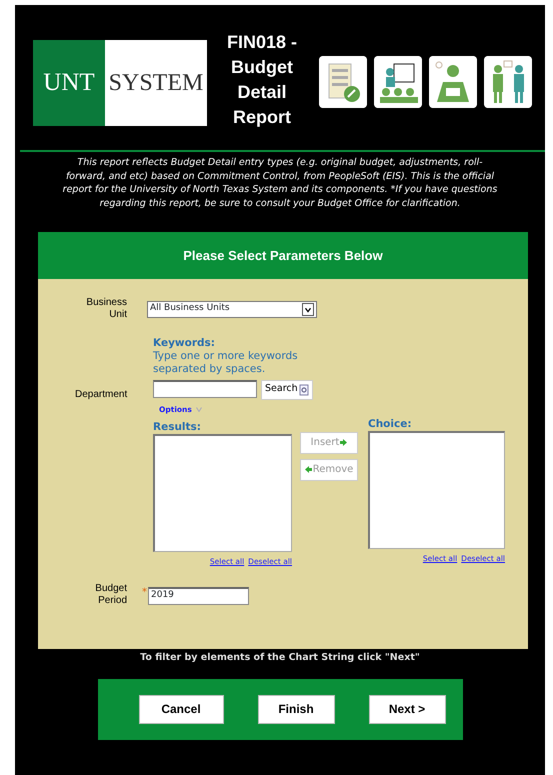  Describe the element at coordinates (100, 395) in the screenshot. I see `field-label: Department` at that location.